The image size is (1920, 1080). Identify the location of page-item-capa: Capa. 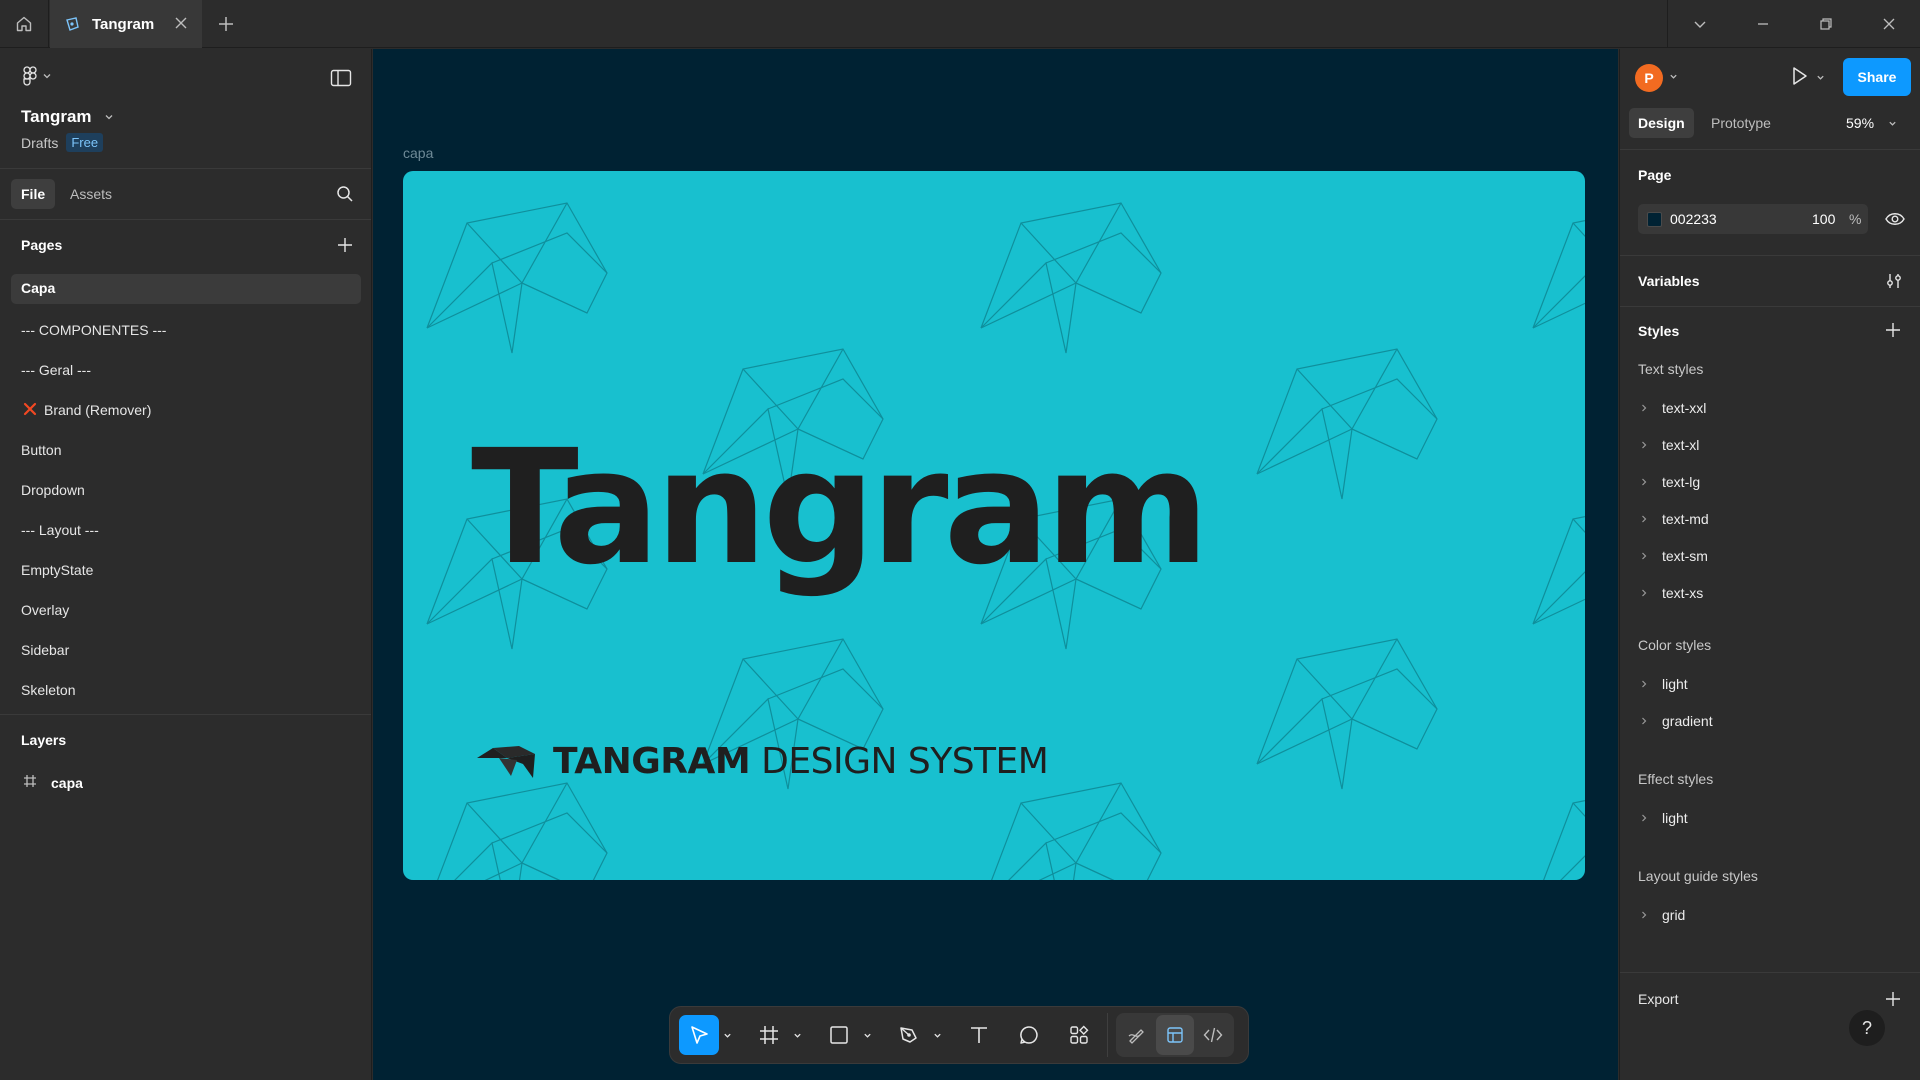
(185, 290).